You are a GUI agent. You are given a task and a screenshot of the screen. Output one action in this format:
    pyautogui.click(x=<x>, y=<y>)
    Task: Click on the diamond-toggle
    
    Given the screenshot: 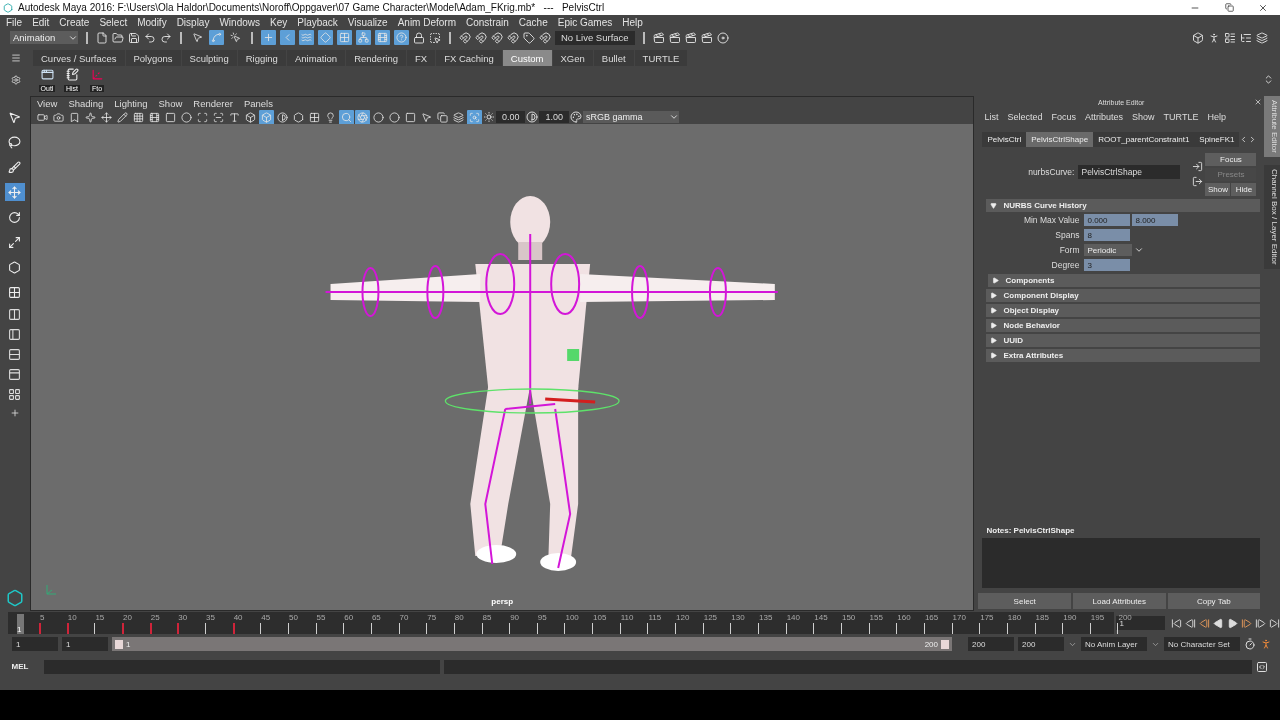 What is the action you would take?
    pyautogui.click(x=325, y=37)
    